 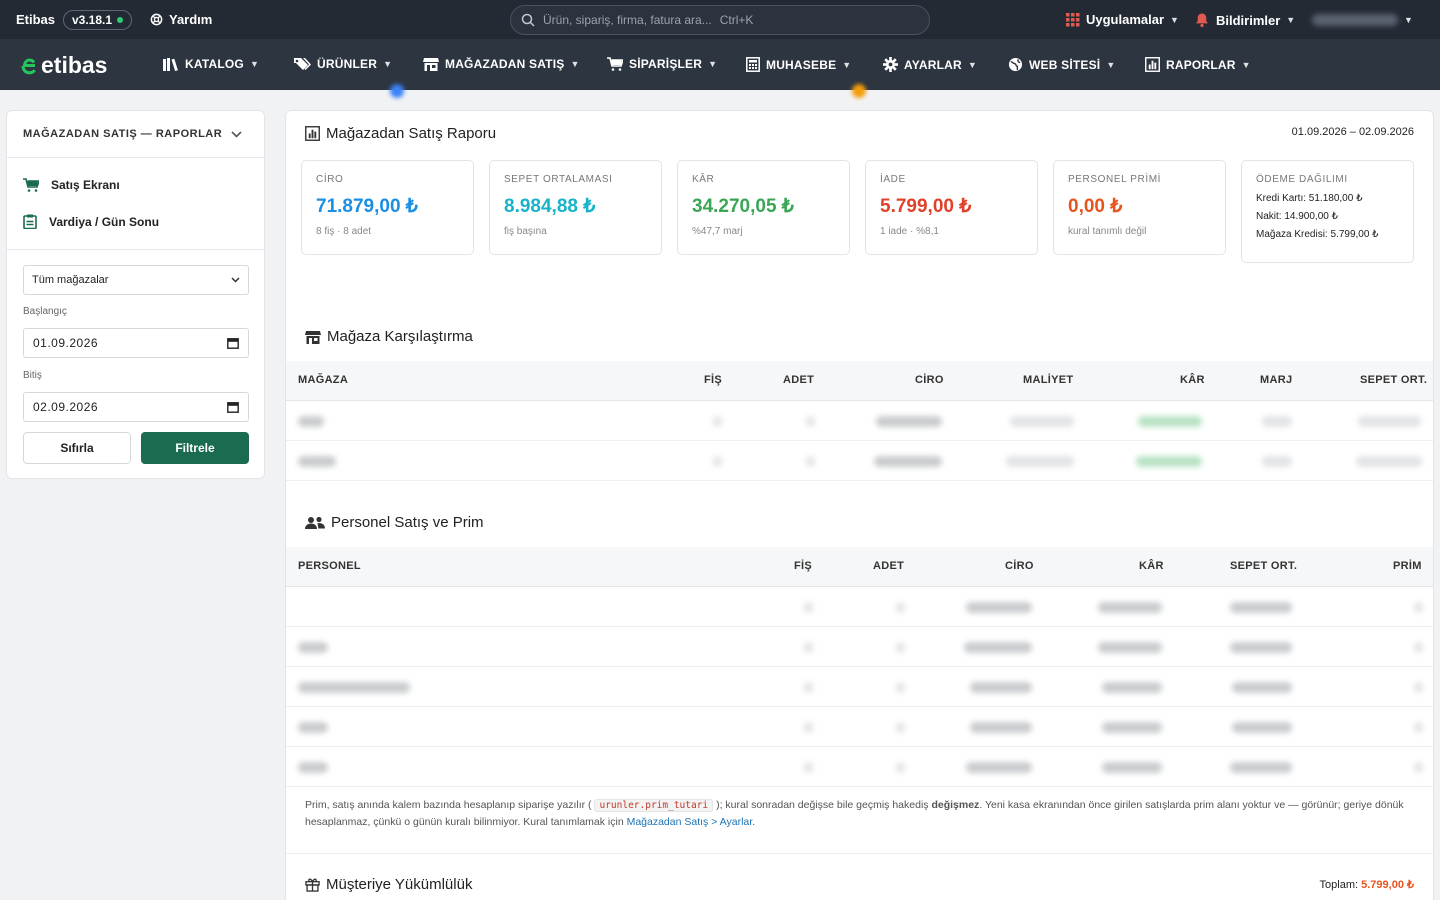 What do you see at coordinates (754, 822) in the screenshot?
I see `note-text: .` at bounding box center [754, 822].